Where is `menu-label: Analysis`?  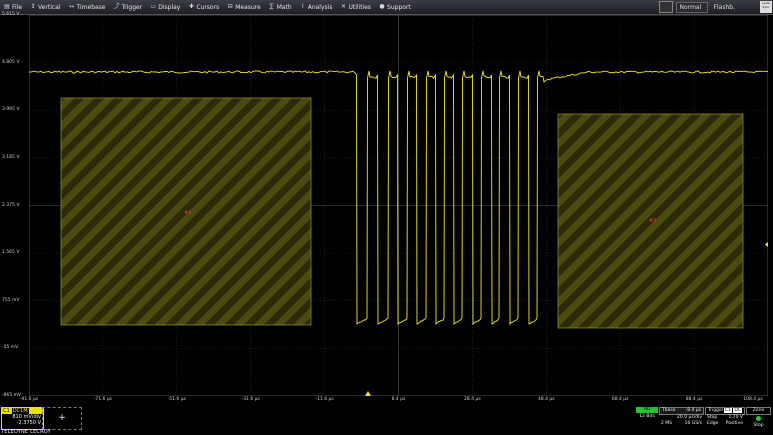
menu-label: Analysis is located at coordinates (320, 7).